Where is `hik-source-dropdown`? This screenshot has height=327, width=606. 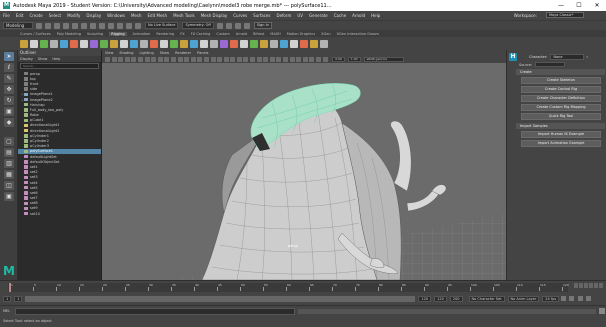 hik-source-dropdown is located at coordinates (550, 64).